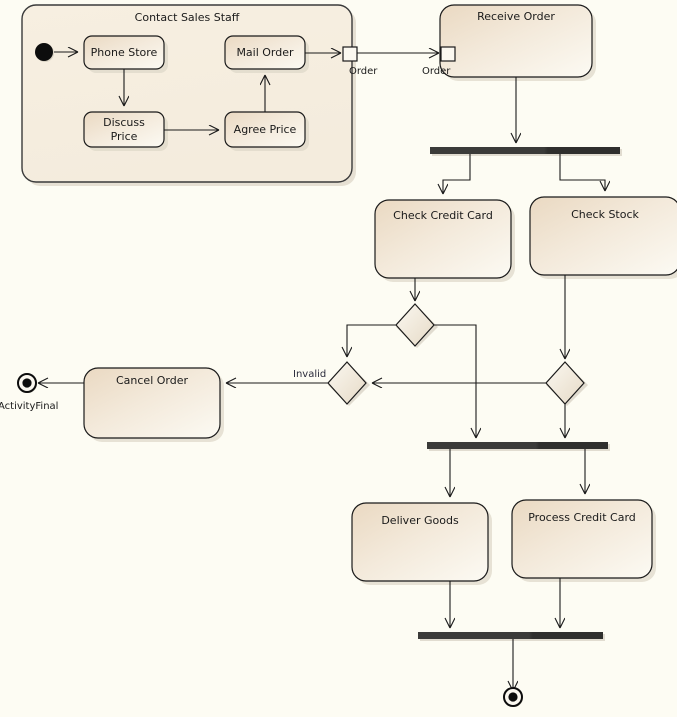 The image size is (677, 717). Describe the element at coordinates (29, 406) in the screenshot. I see `activity-final-label: ActivityFinal` at that location.